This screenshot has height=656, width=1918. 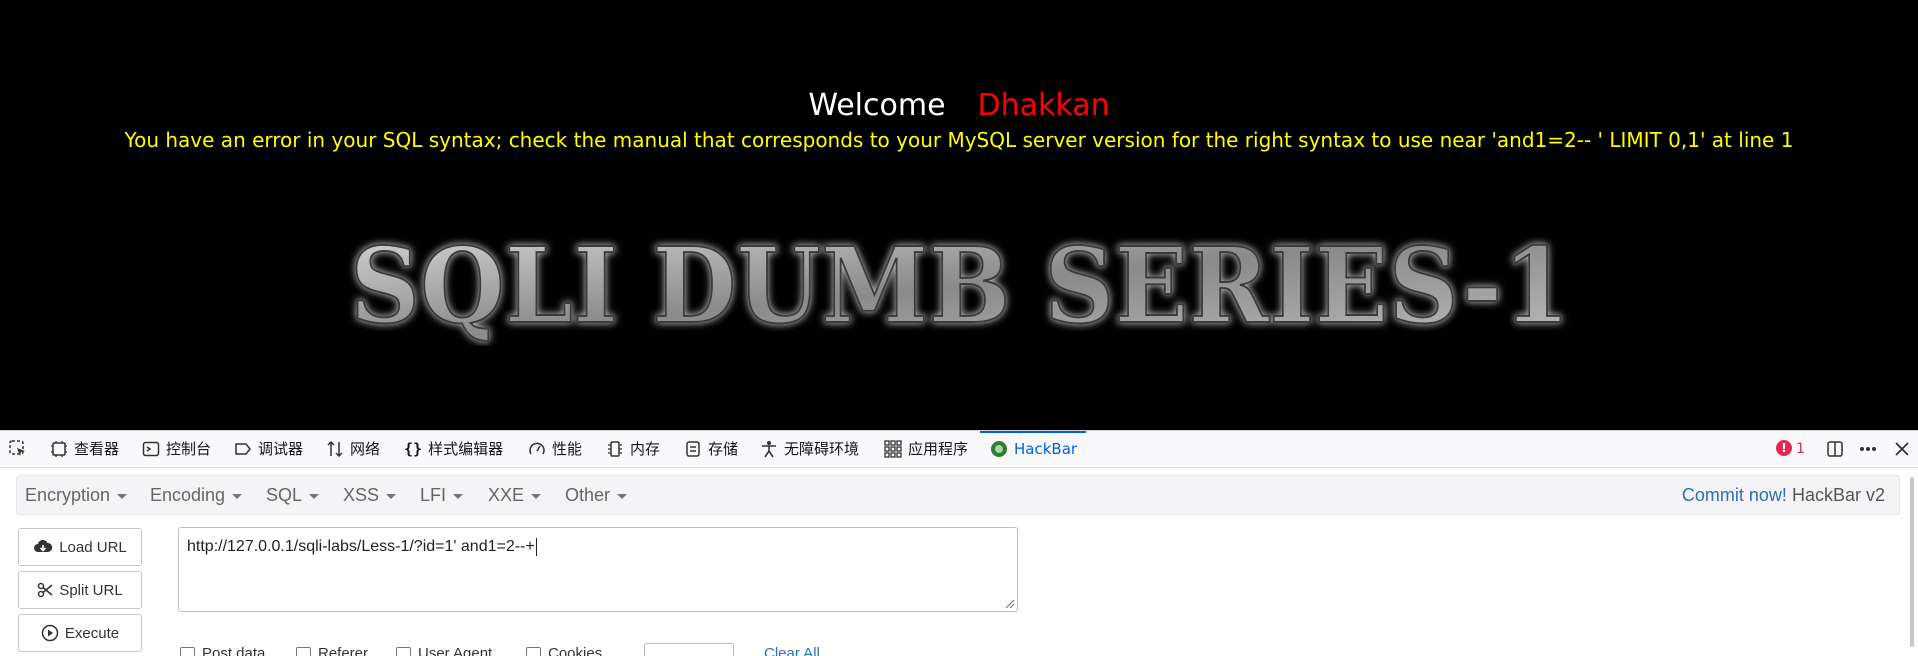 I want to click on scissors-icon, so click(x=45, y=590).